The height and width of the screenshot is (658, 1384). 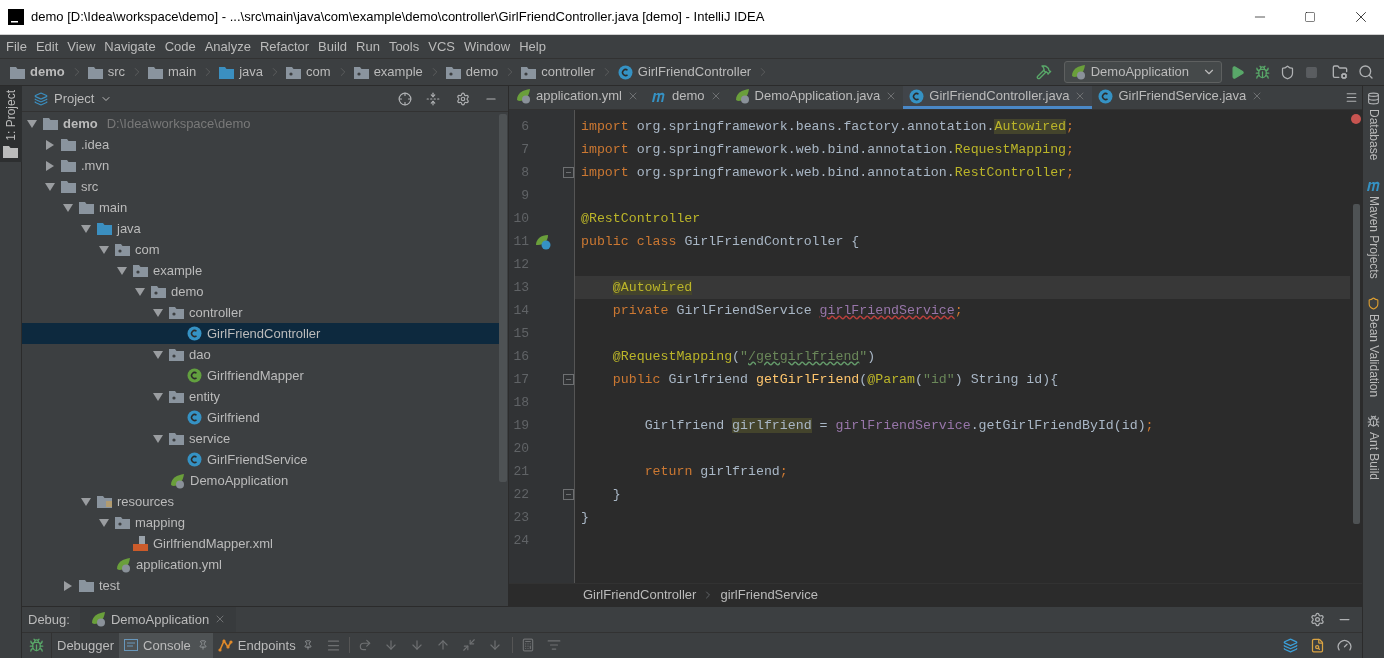 I want to click on menu-item: View, so click(x=81, y=46).